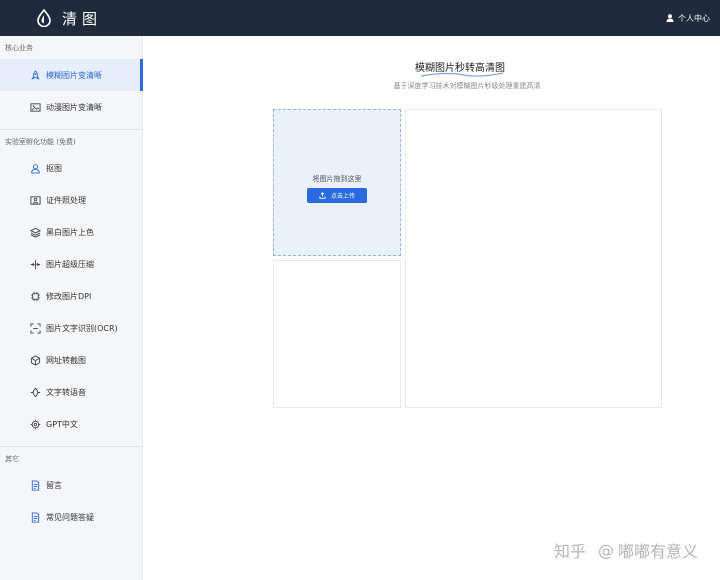  Describe the element at coordinates (322, 195) in the screenshot. I see `upload-icon` at that location.